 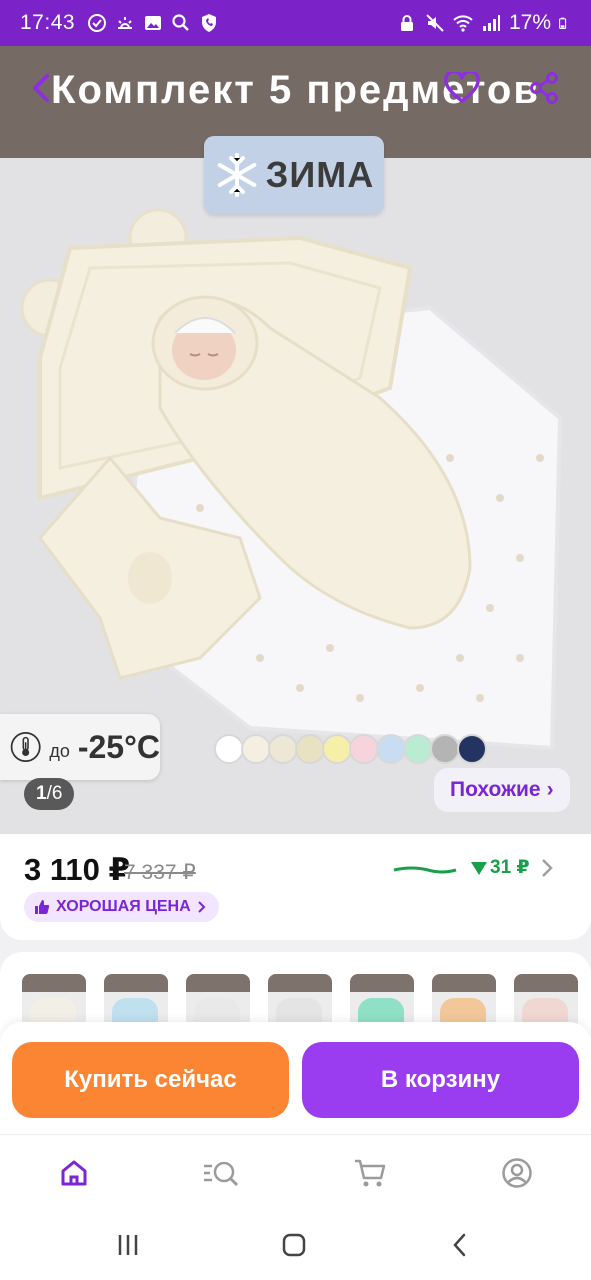 What do you see at coordinates (491, 23) in the screenshot?
I see `signal-icon` at bounding box center [491, 23].